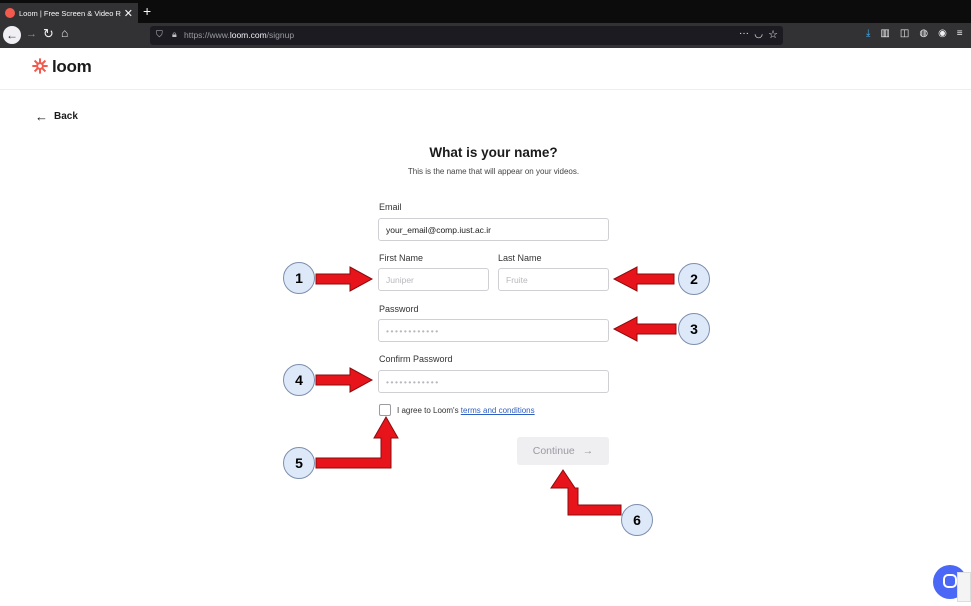  Describe the element at coordinates (299, 380) in the screenshot. I see `annotation-marker-4: 4` at that location.